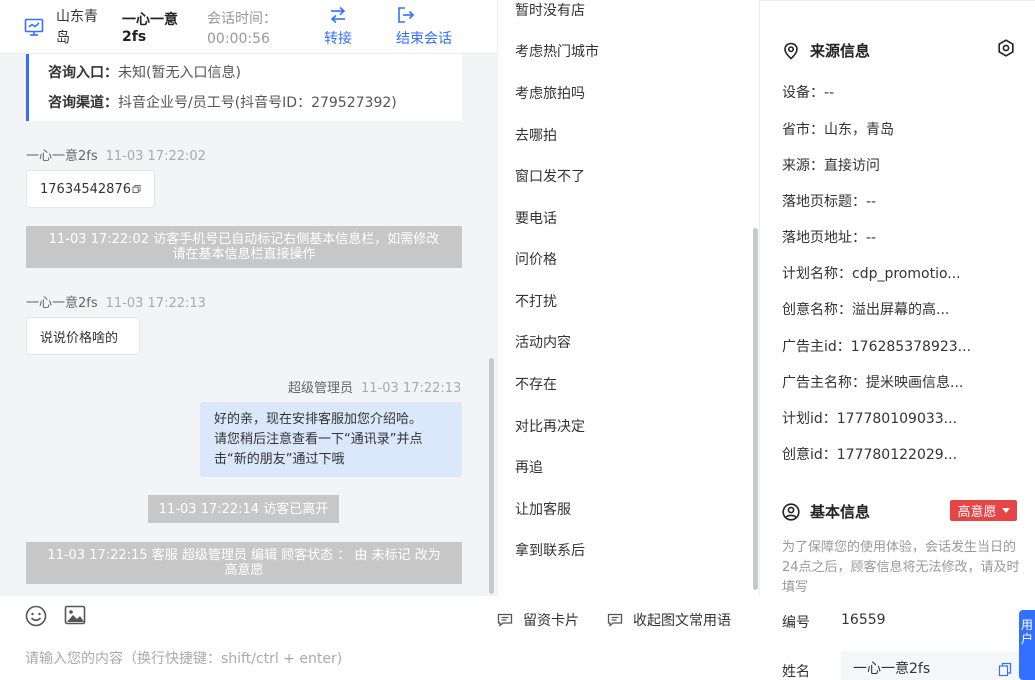  Describe the element at coordinates (557, 51) in the screenshot. I see `quick-phrase-item: 考虑热门城市` at that location.